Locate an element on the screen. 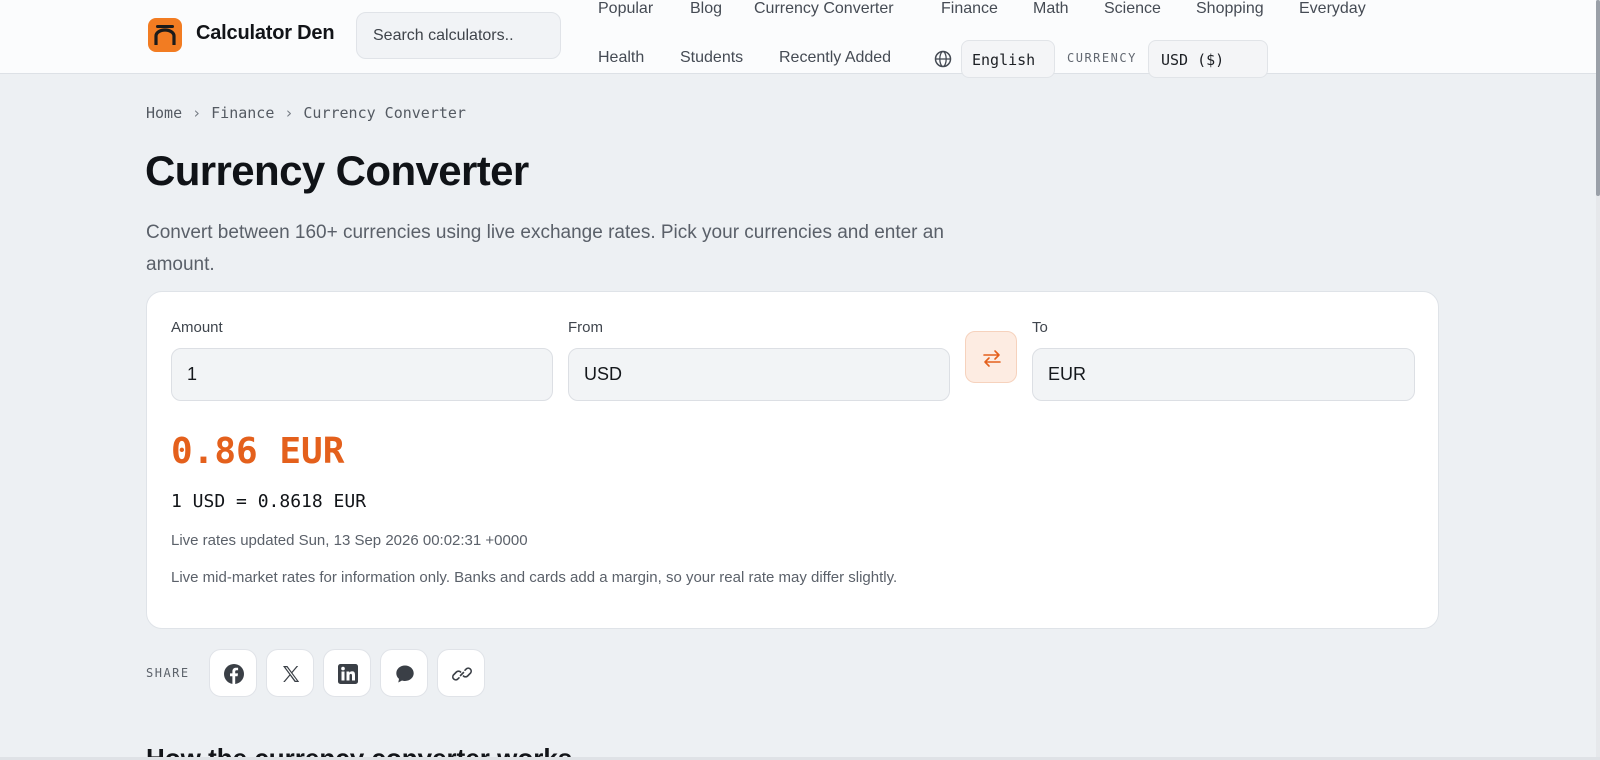 The width and height of the screenshot is (1600, 760). nav-shopping: Shopping is located at coordinates (1230, 9).